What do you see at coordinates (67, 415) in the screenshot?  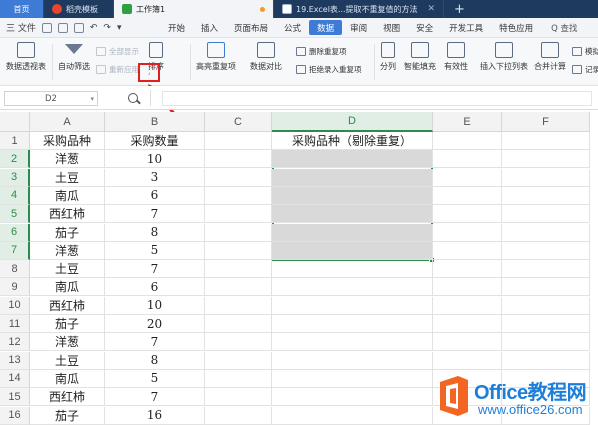 I see `cell-a16: 茄子` at bounding box center [67, 415].